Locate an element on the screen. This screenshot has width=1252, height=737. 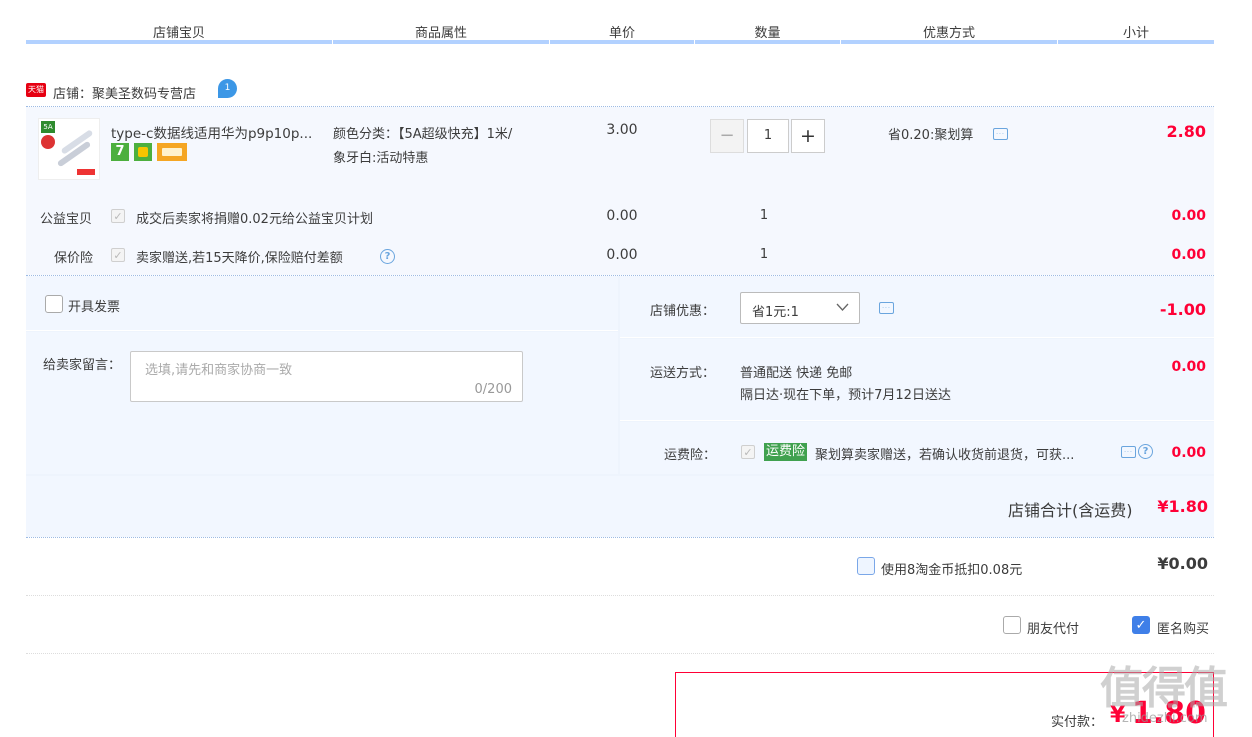
anonymous-label: 匿名购买 is located at coordinates (1183, 629).